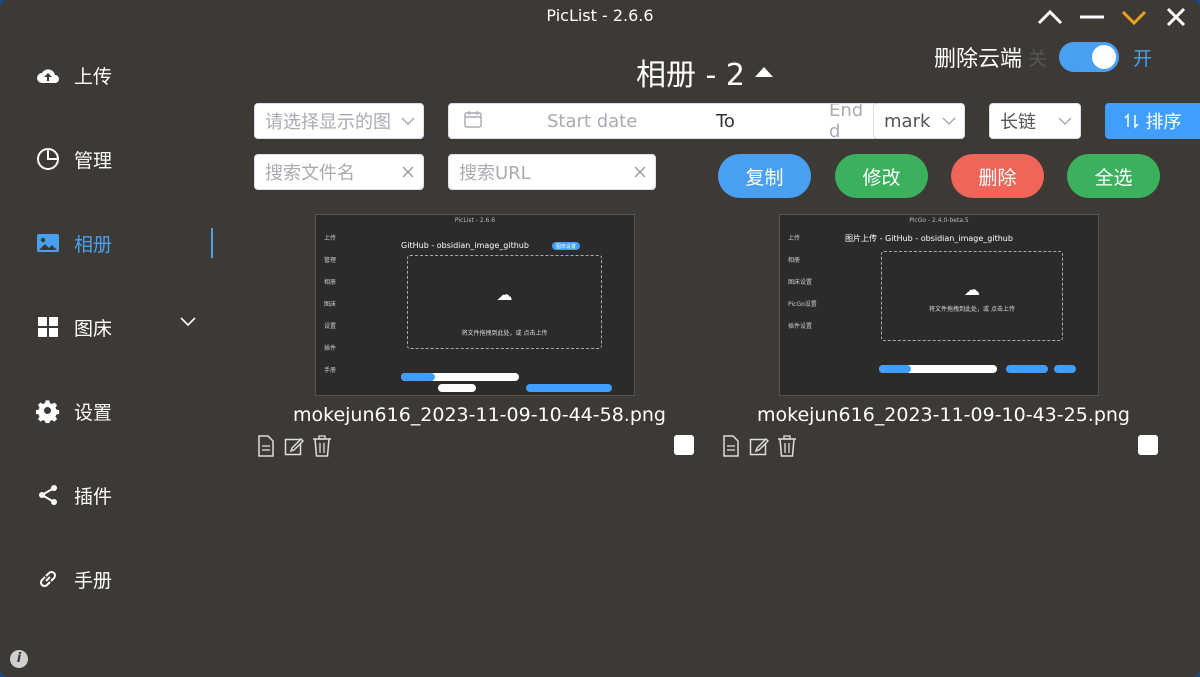  I want to click on cloud-delete-switch, so click(1089, 57).